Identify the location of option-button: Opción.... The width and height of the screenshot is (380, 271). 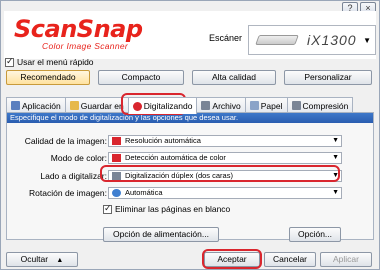
(315, 234).